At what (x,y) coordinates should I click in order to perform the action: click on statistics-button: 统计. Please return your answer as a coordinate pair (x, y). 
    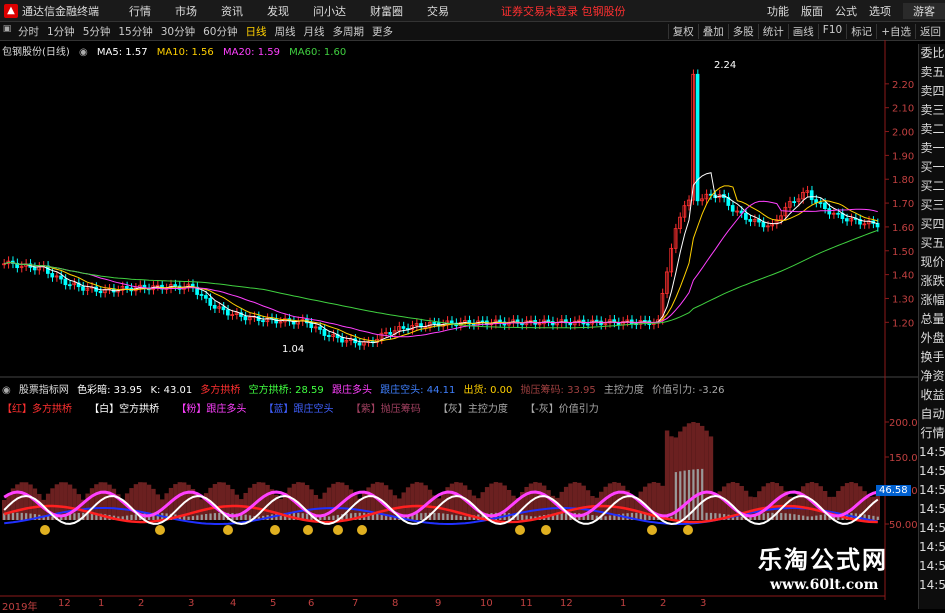
    Looking at the image, I should click on (772, 31).